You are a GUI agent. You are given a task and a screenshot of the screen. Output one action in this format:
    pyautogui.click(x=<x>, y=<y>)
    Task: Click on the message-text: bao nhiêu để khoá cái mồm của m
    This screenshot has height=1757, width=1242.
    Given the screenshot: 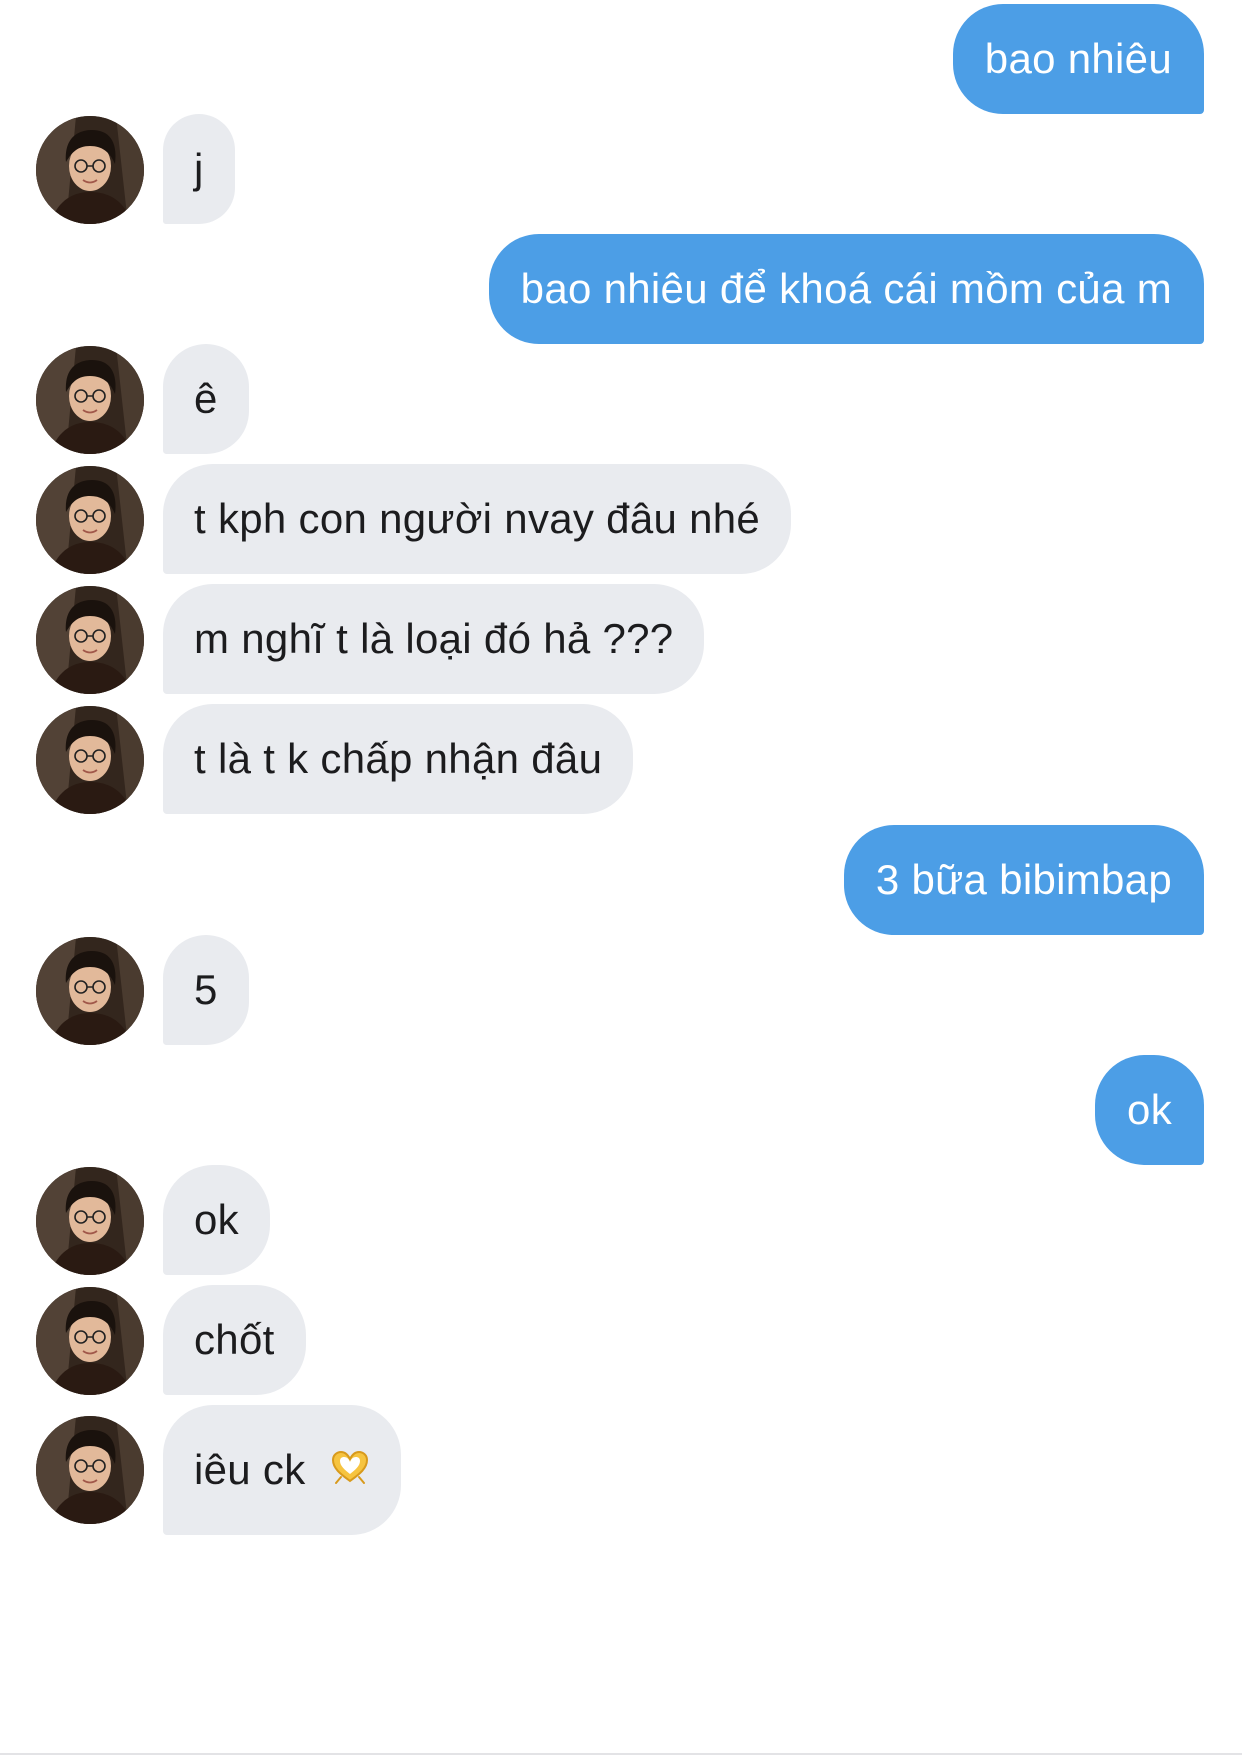 What is the action you would take?
    pyautogui.click(x=846, y=288)
    